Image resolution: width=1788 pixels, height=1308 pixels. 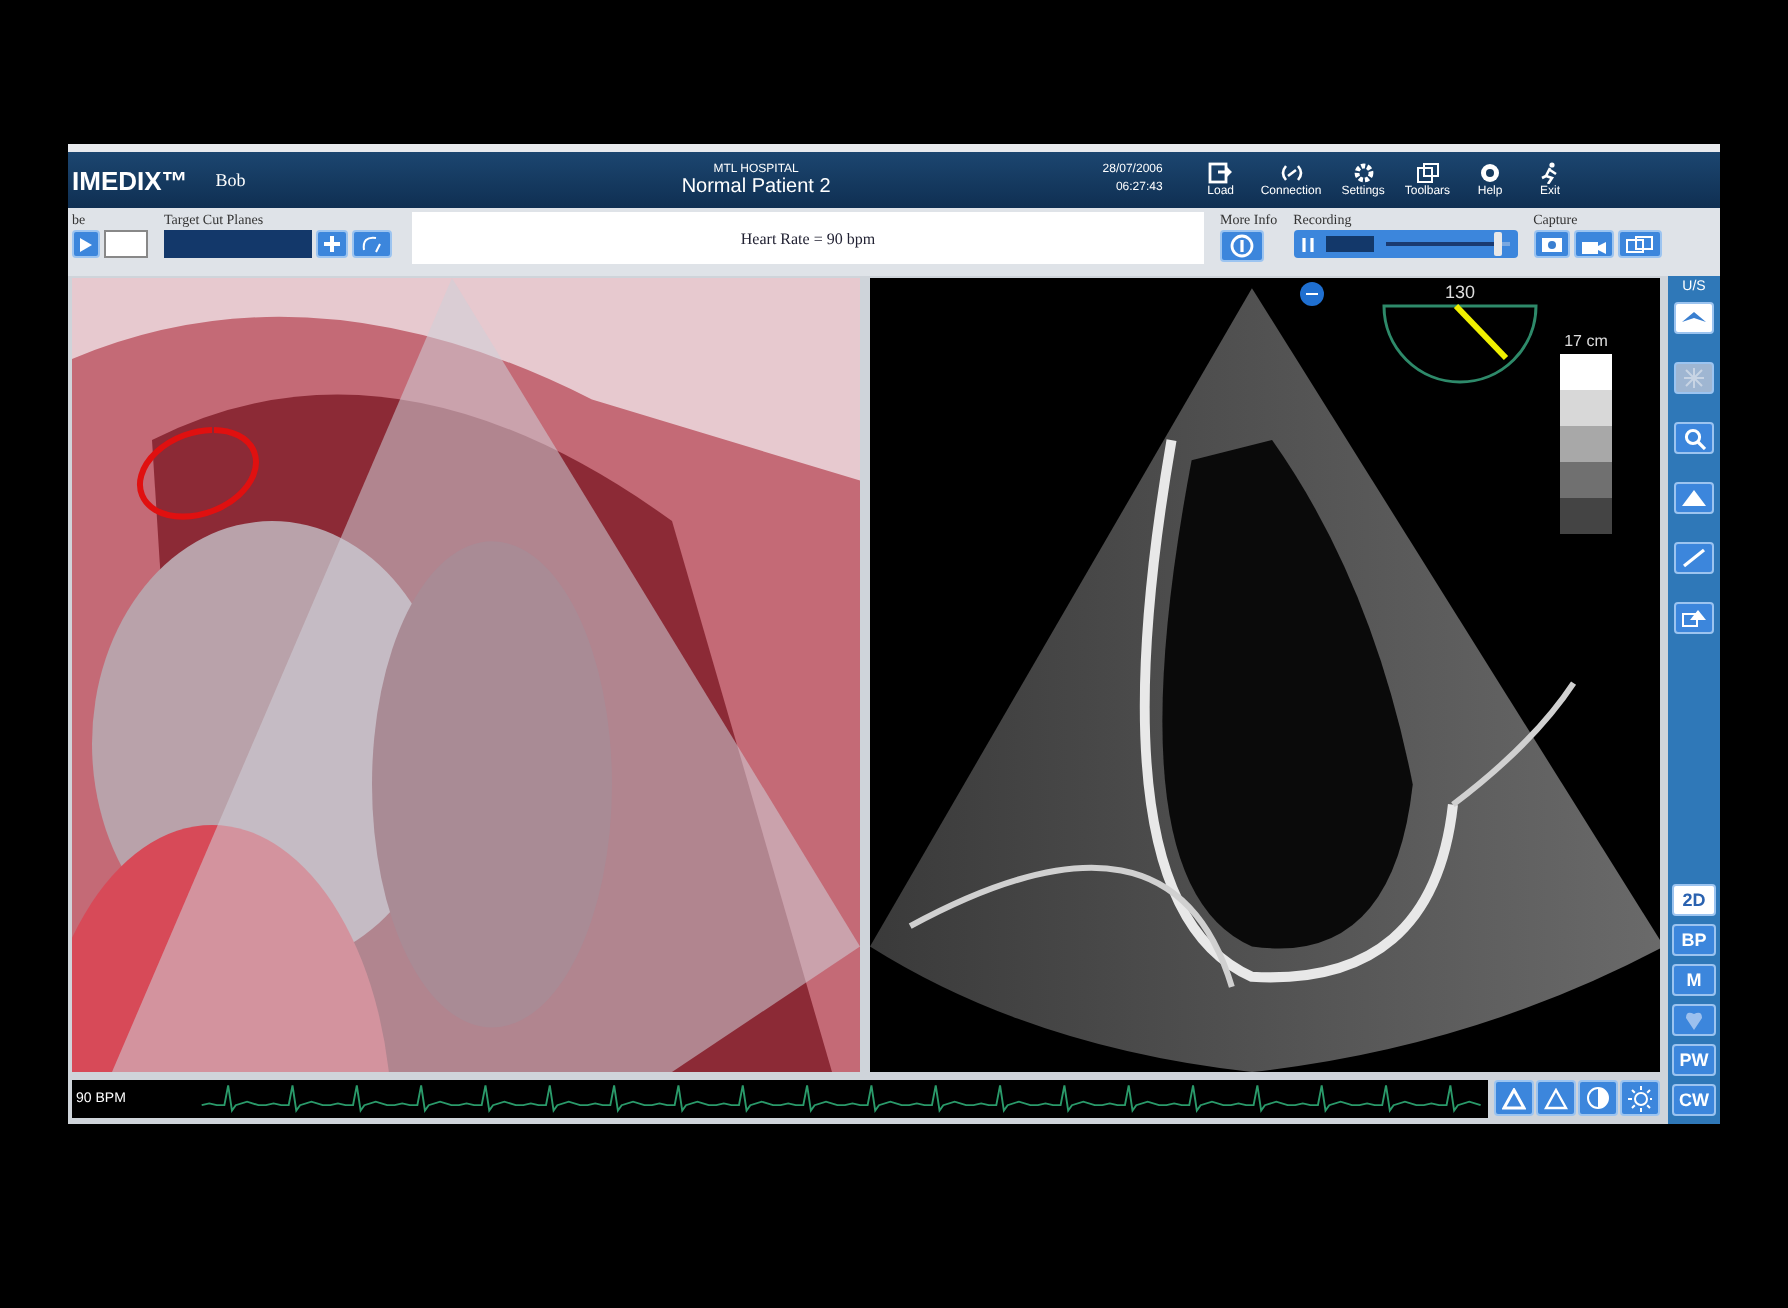 I want to click on depth-value: 17 cm, so click(x=1586, y=341).